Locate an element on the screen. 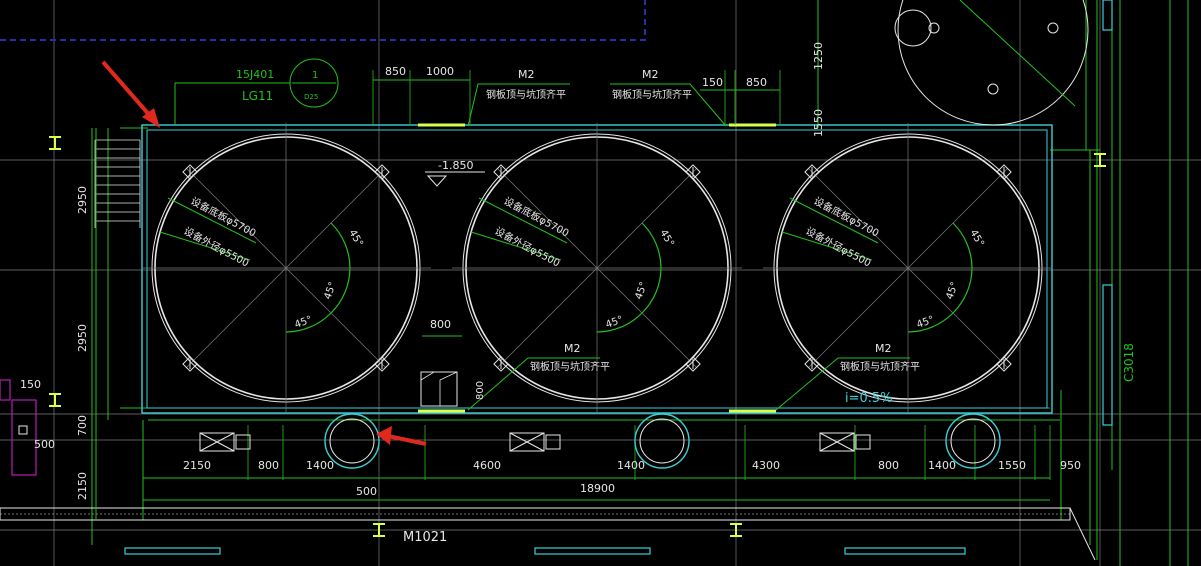  plate-note-3: 钢板顶与坑顶齐平 is located at coordinates (570, 366).